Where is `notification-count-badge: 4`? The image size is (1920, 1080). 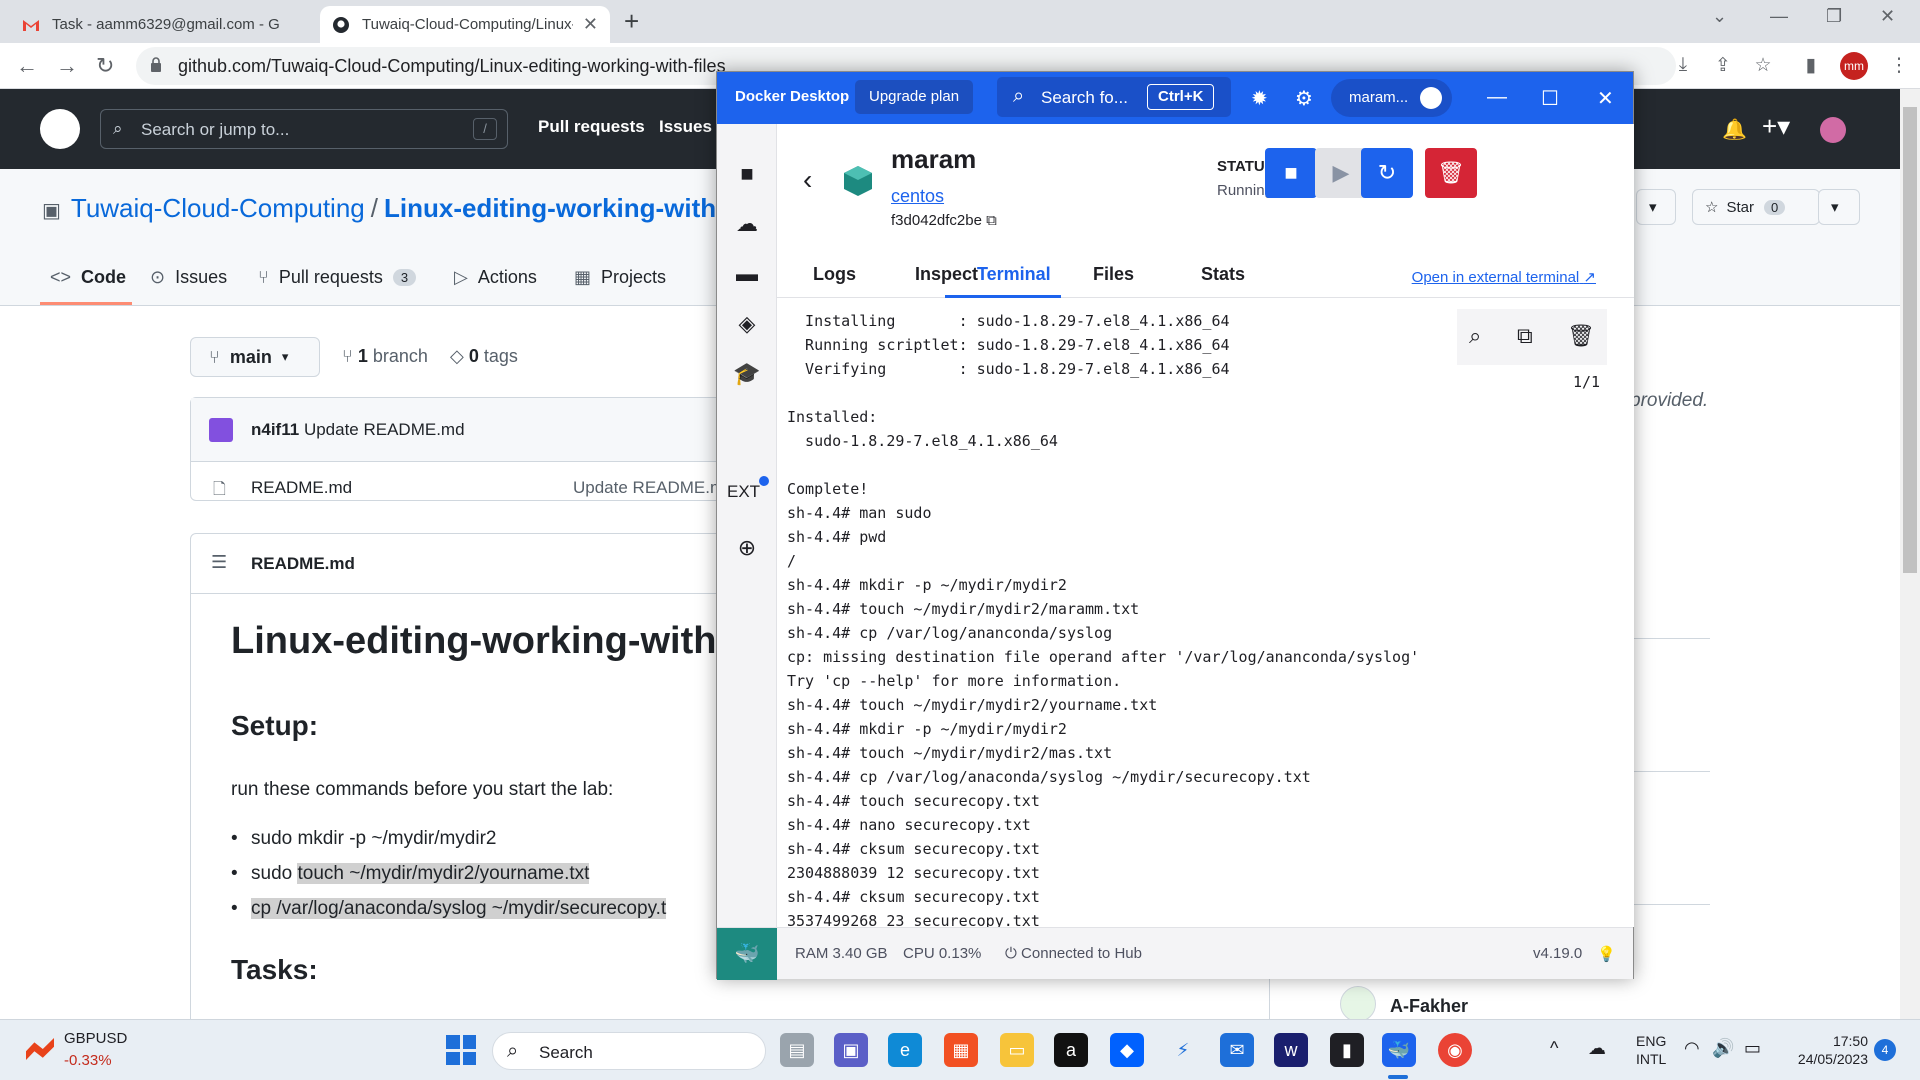
notification-count-badge: 4 is located at coordinates (1885, 1050).